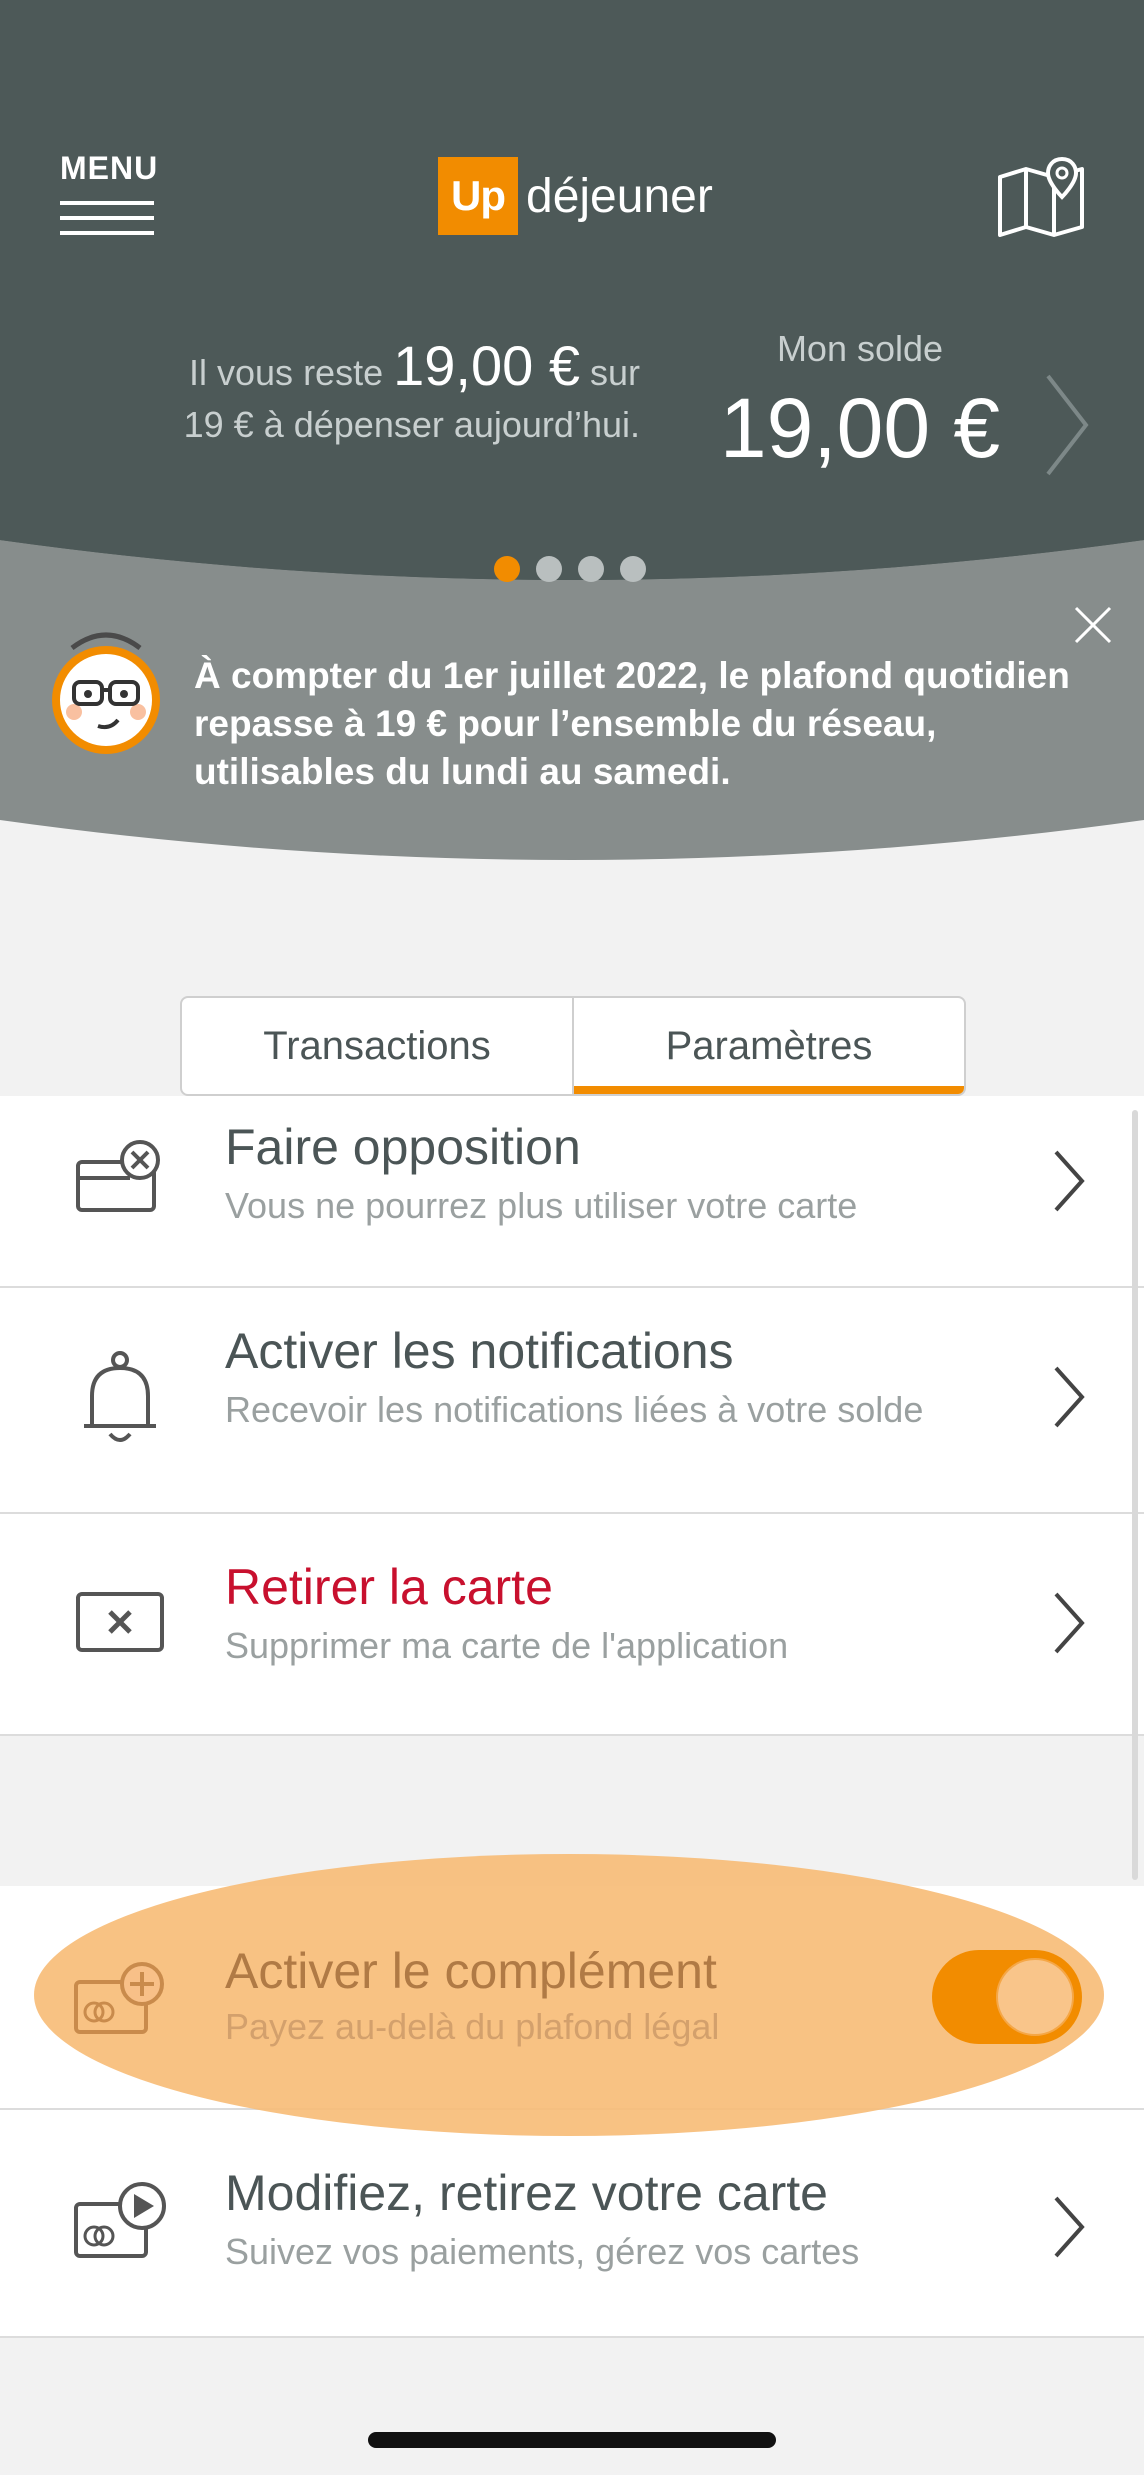  What do you see at coordinates (768, 1046) in the screenshot?
I see `tab-parametres: Paramètres` at bounding box center [768, 1046].